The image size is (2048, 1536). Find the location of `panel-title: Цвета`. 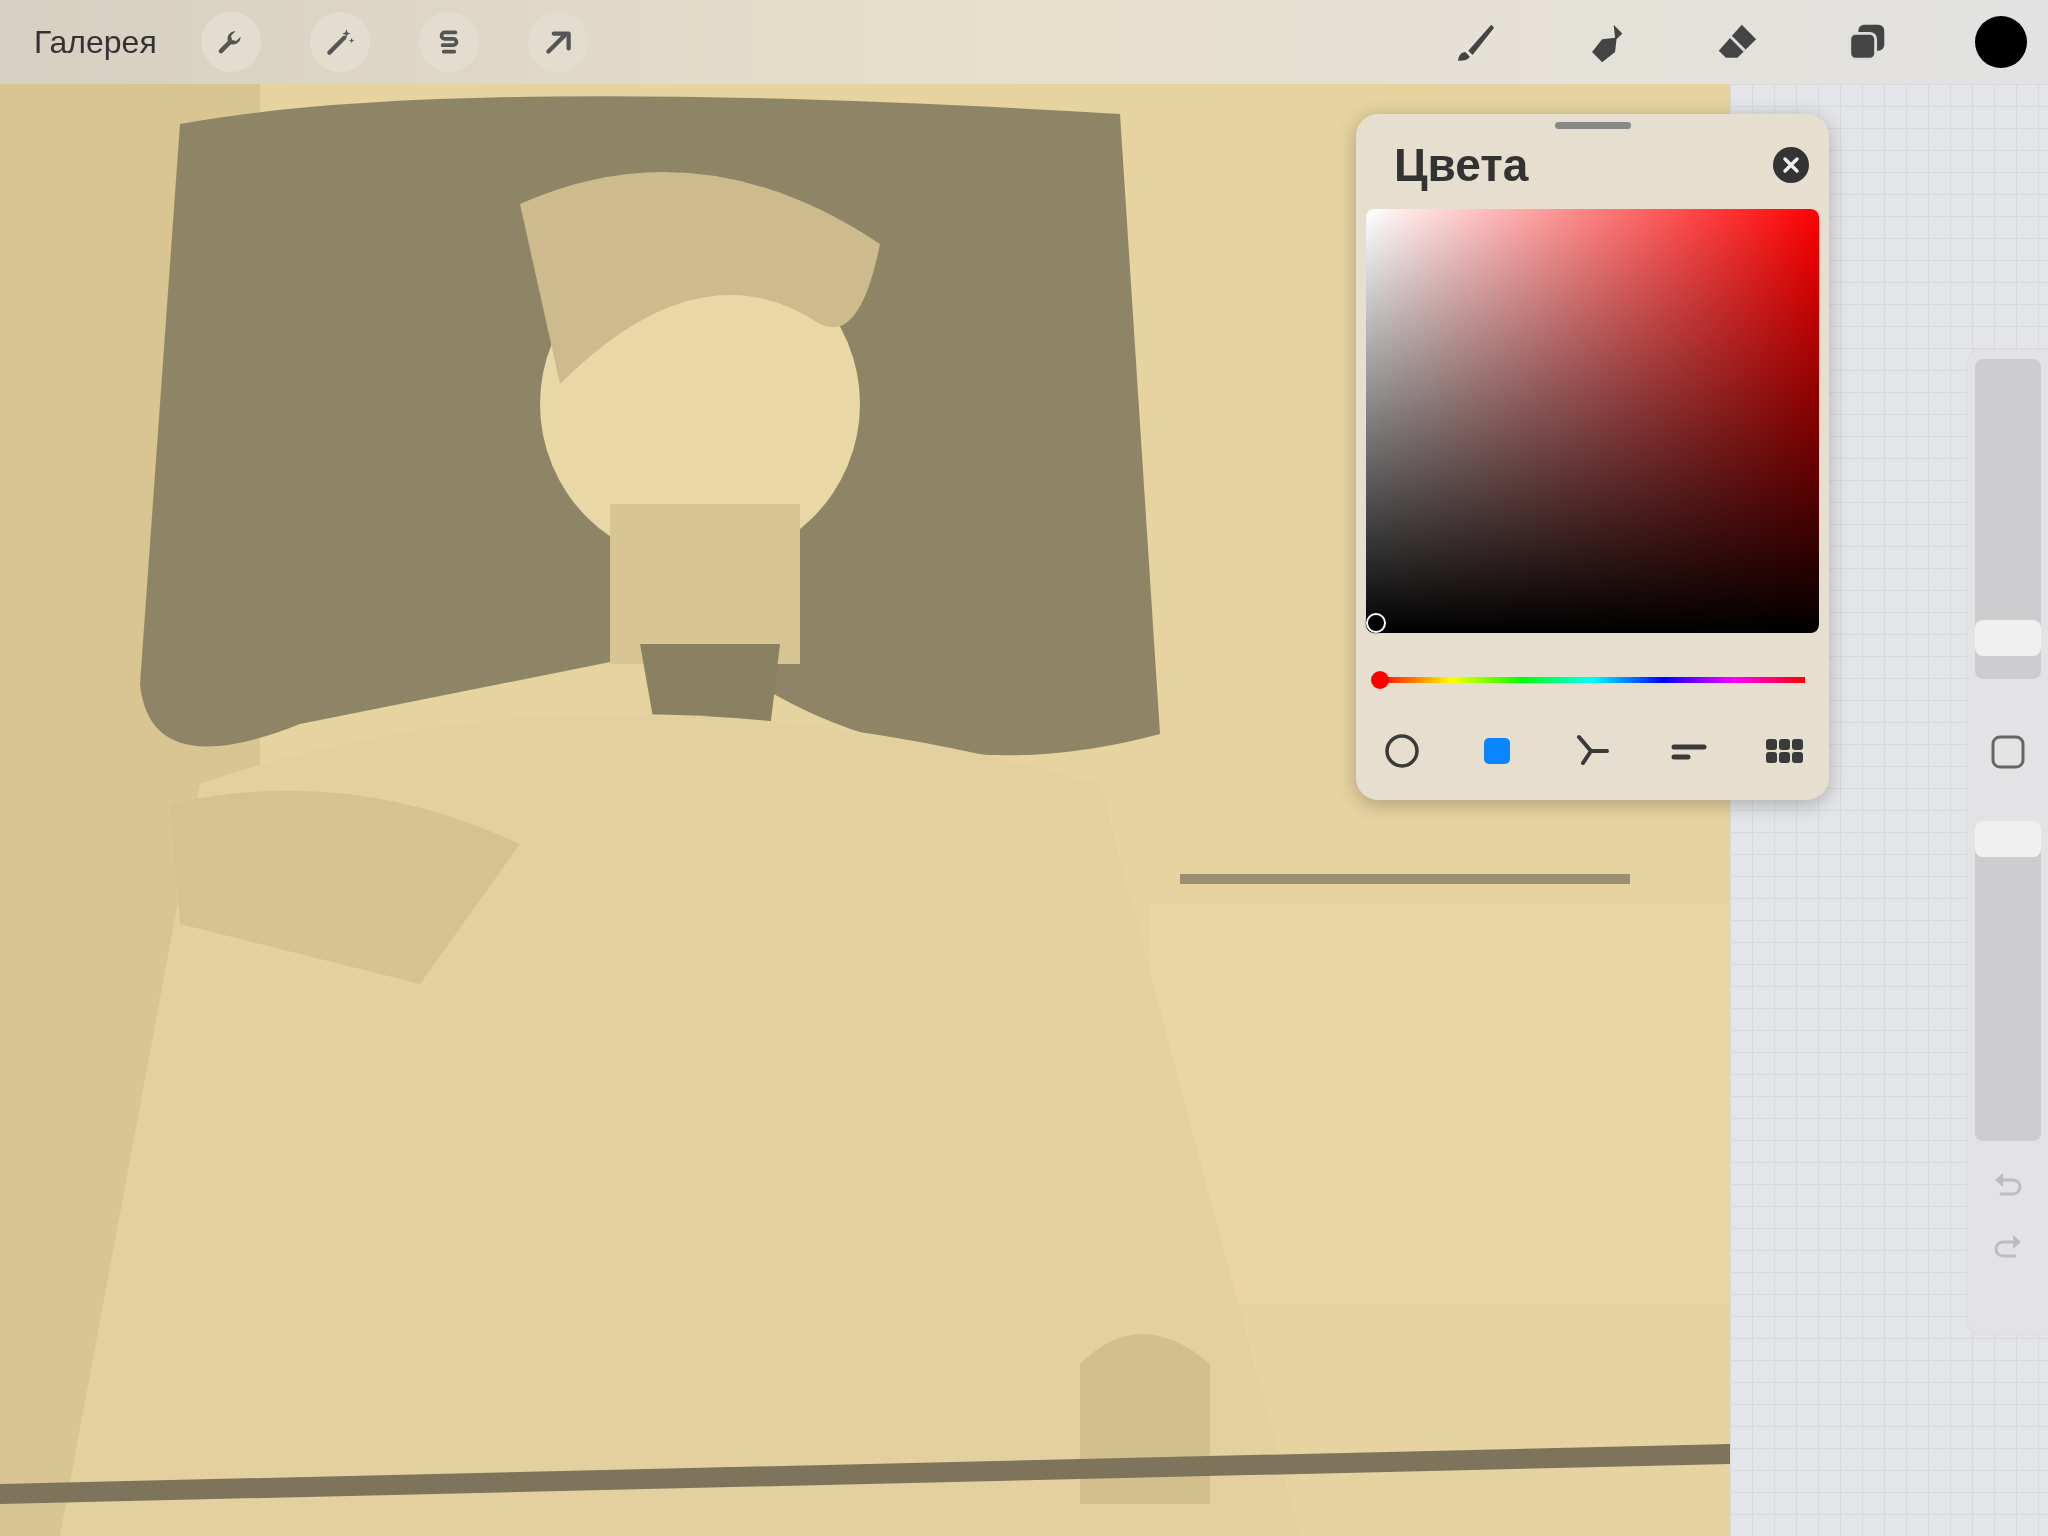

panel-title: Цвета is located at coordinates (1461, 165).